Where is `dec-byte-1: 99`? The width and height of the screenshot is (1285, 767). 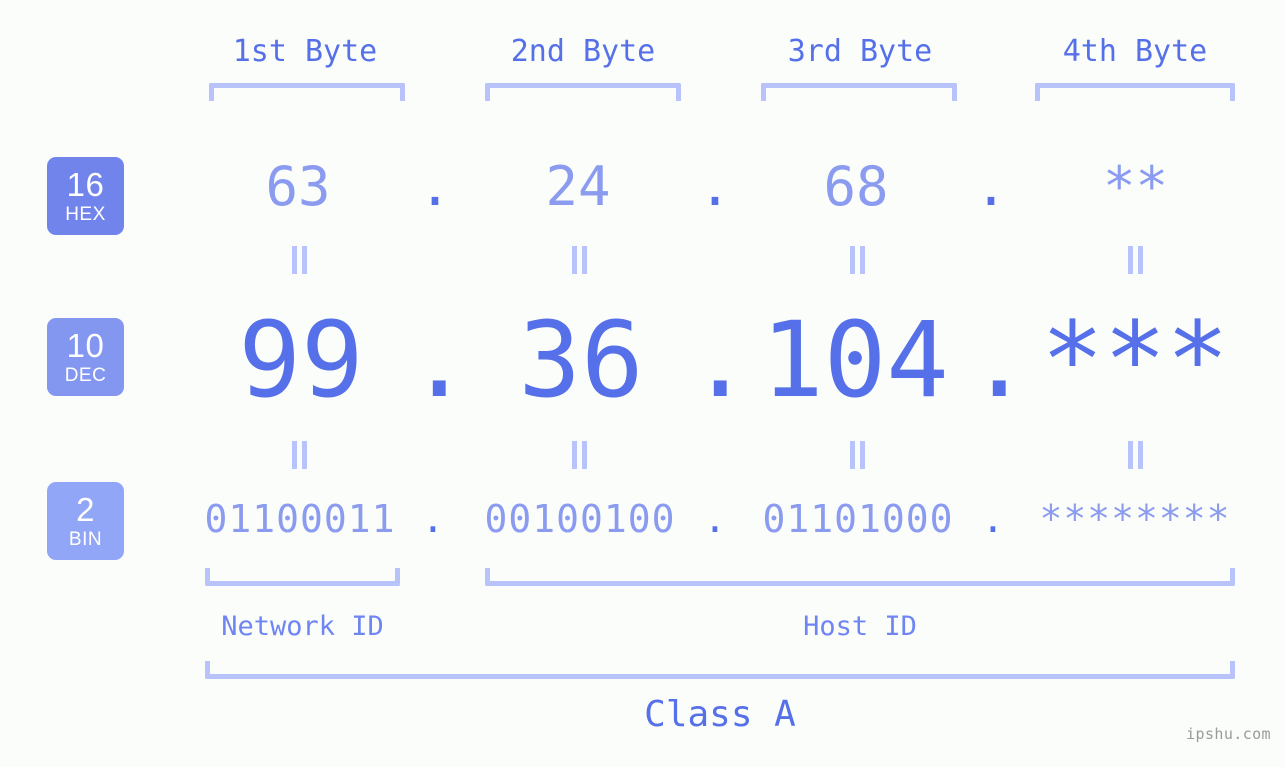 dec-byte-1: 99 is located at coordinates (301, 360).